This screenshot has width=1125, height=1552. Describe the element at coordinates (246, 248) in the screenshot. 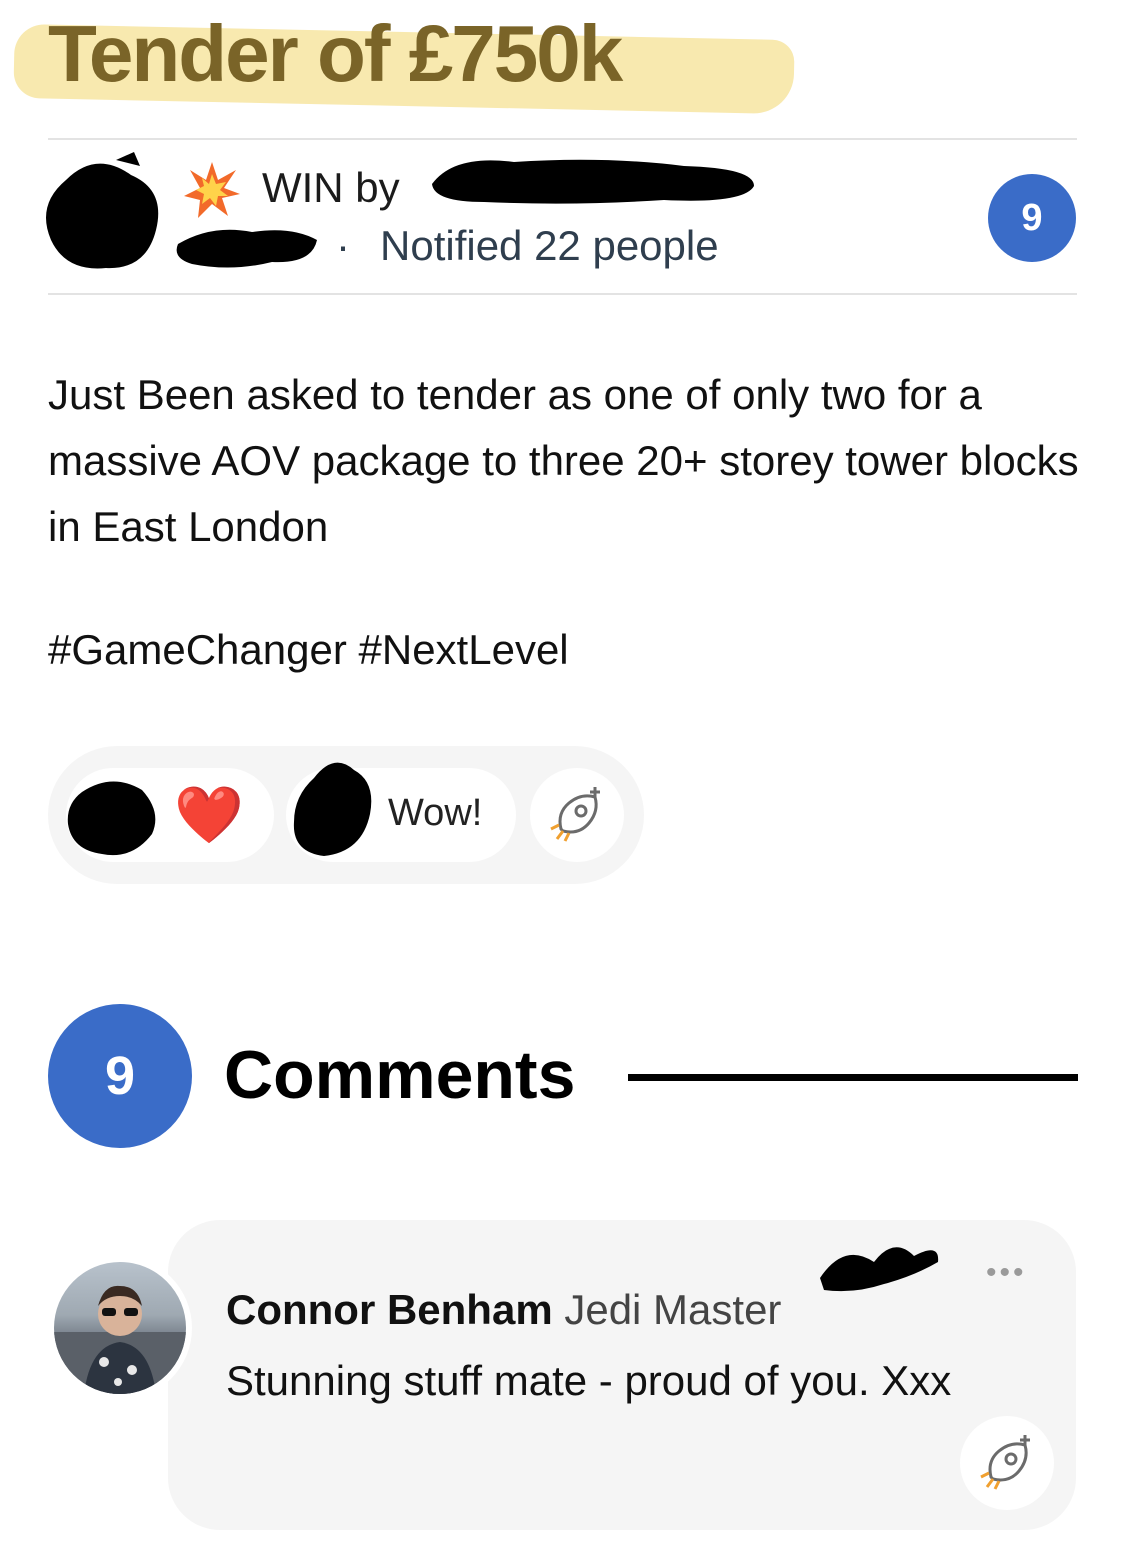

I see `redacted-name` at that location.